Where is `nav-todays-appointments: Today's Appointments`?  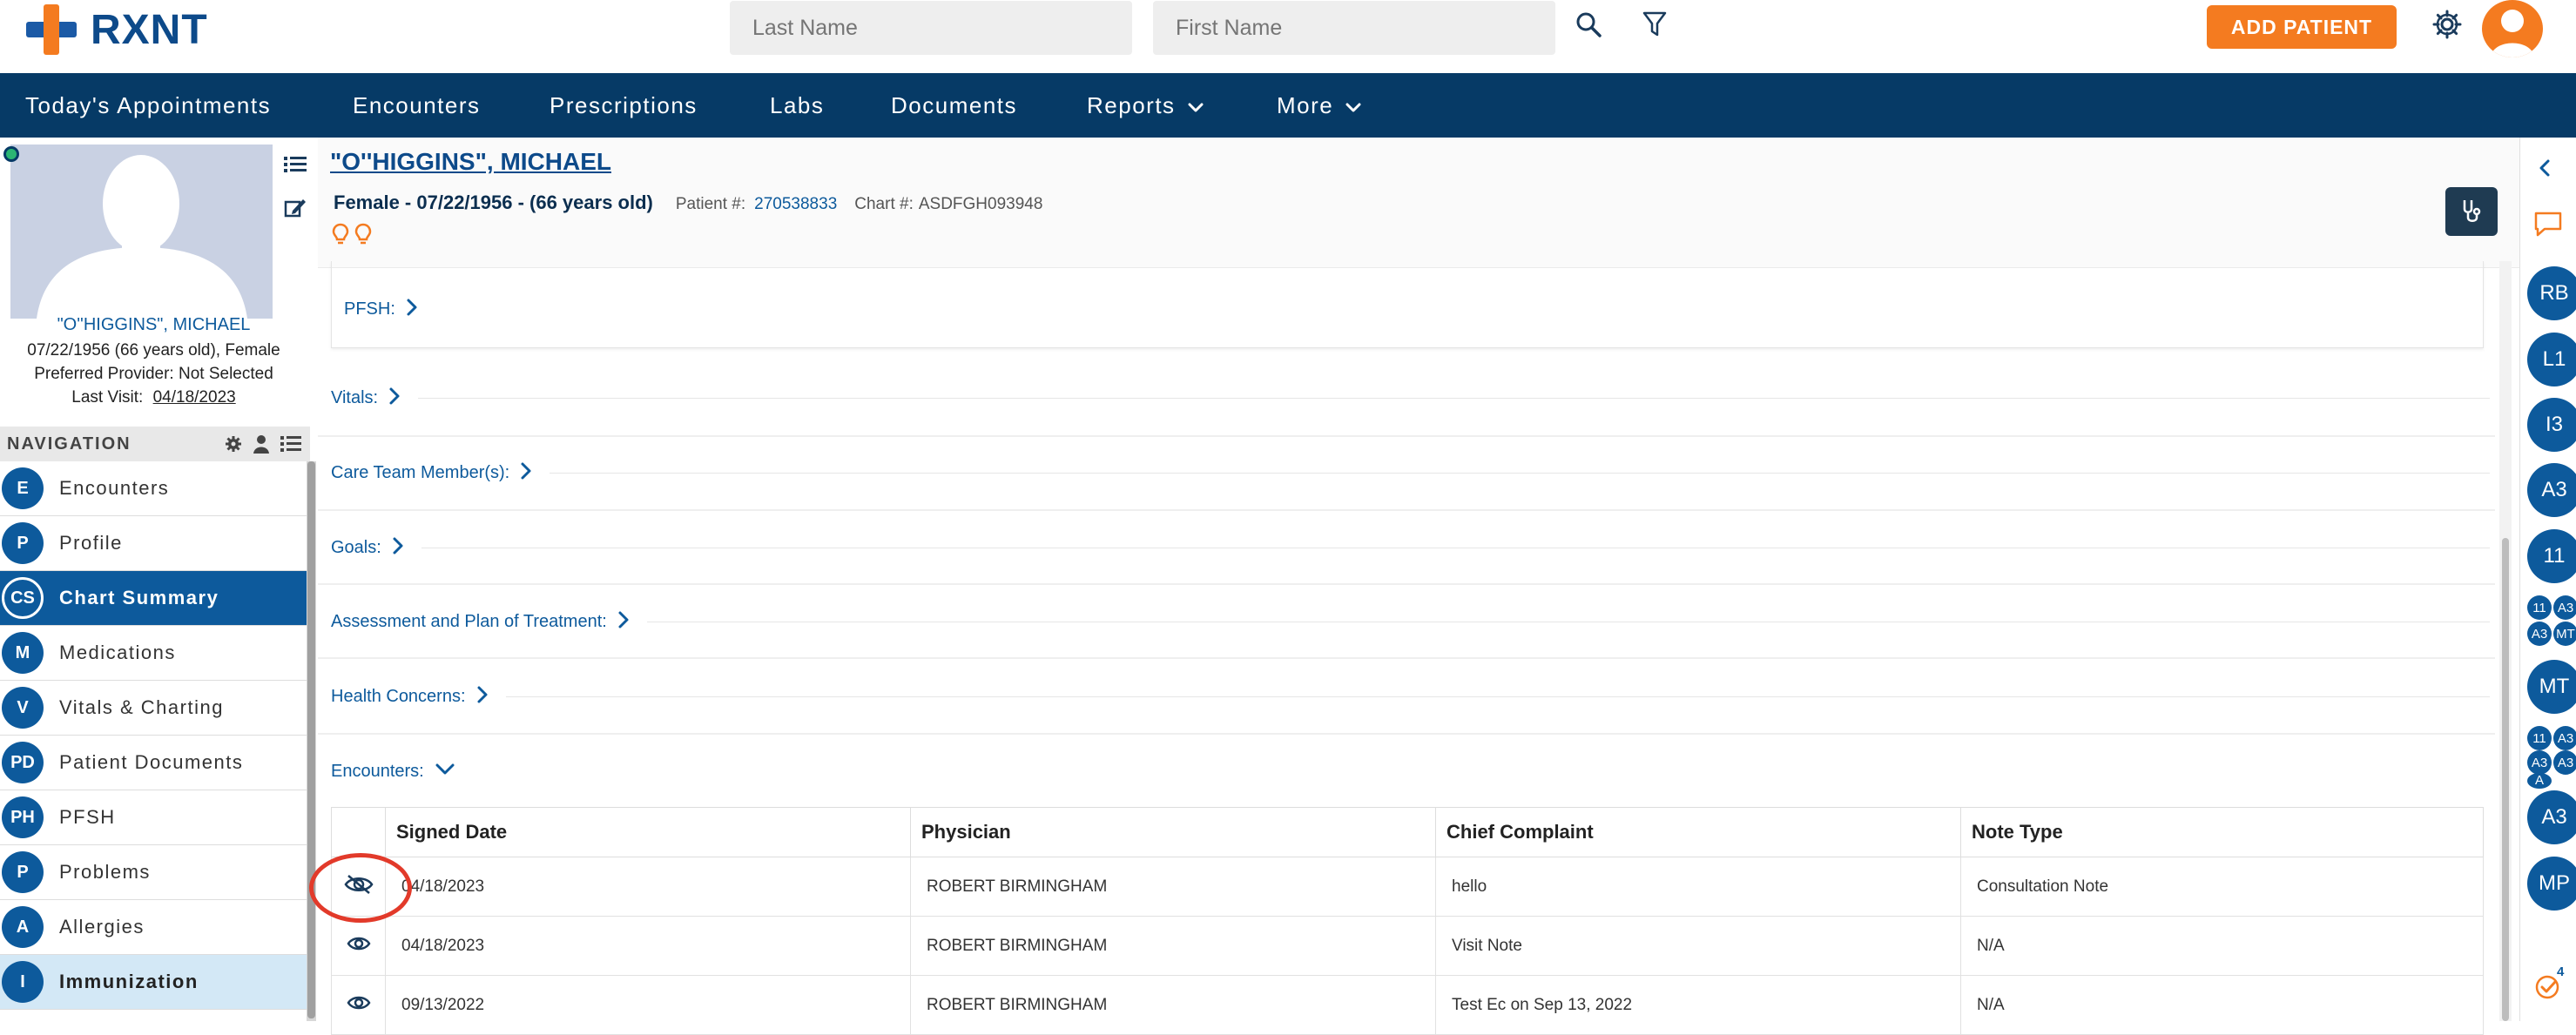 nav-todays-appointments: Today's Appointments is located at coordinates (148, 105).